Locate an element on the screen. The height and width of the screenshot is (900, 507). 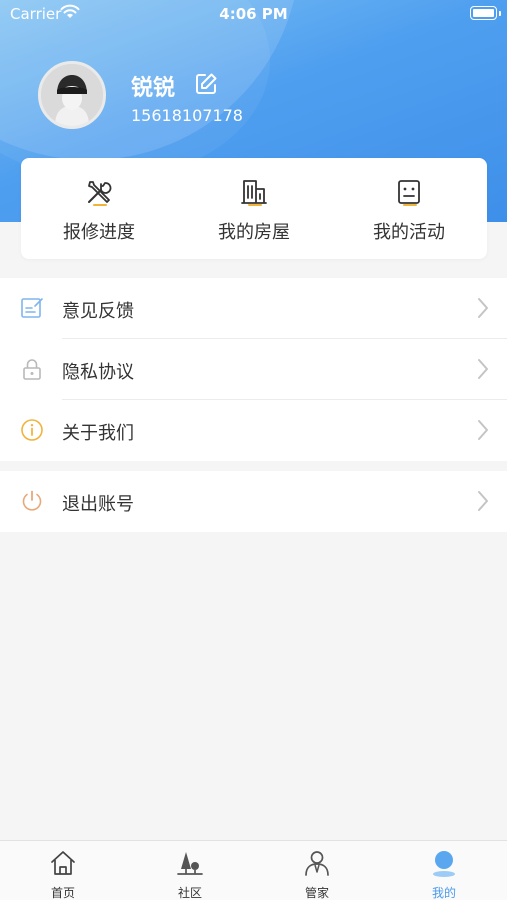
quick-action-my-house: 我的房屋 is located at coordinates (254, 208).